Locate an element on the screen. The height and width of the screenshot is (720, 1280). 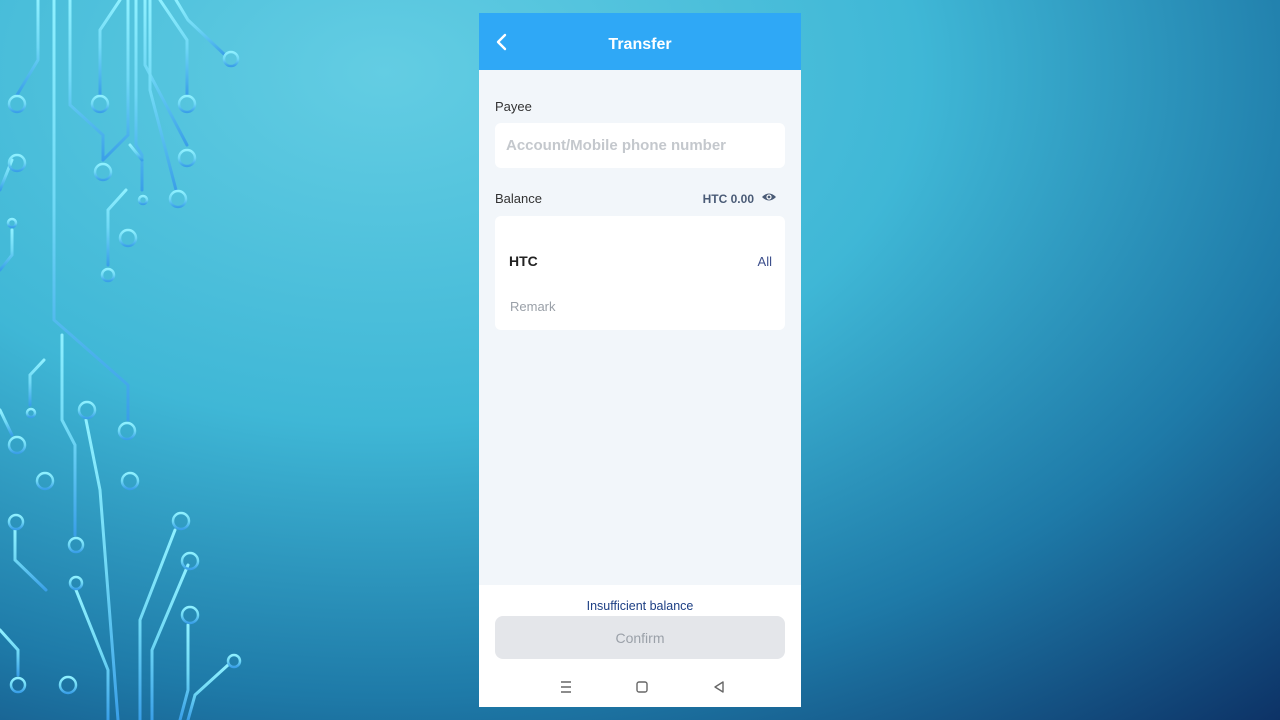
payee-input is located at coordinates (640, 145).